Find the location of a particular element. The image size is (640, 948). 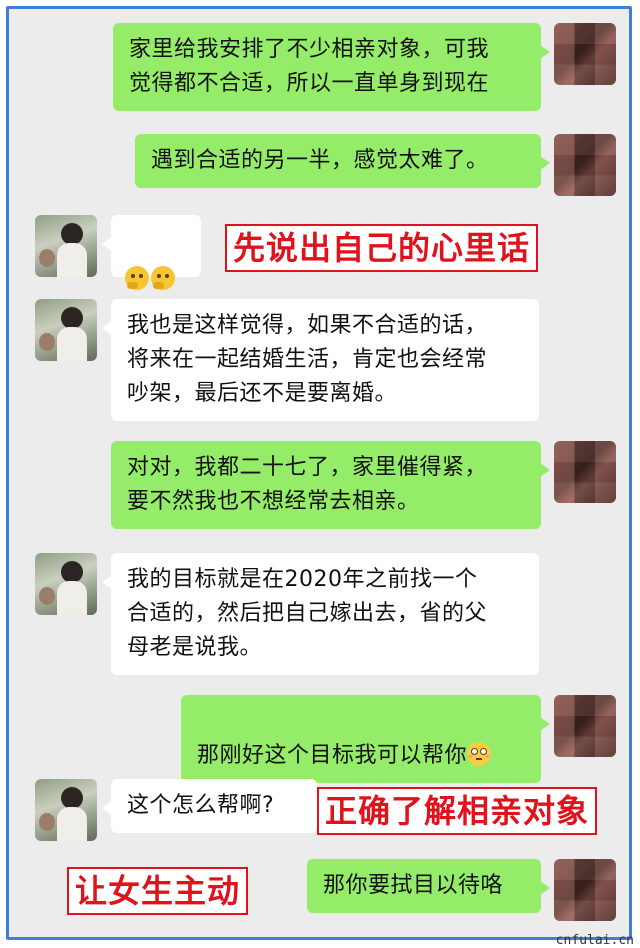

chat-bubble-sent: 对对，我都二十七了，家里催得紧， 要不然我也不想经常去相亲。 is located at coordinates (330, 485).